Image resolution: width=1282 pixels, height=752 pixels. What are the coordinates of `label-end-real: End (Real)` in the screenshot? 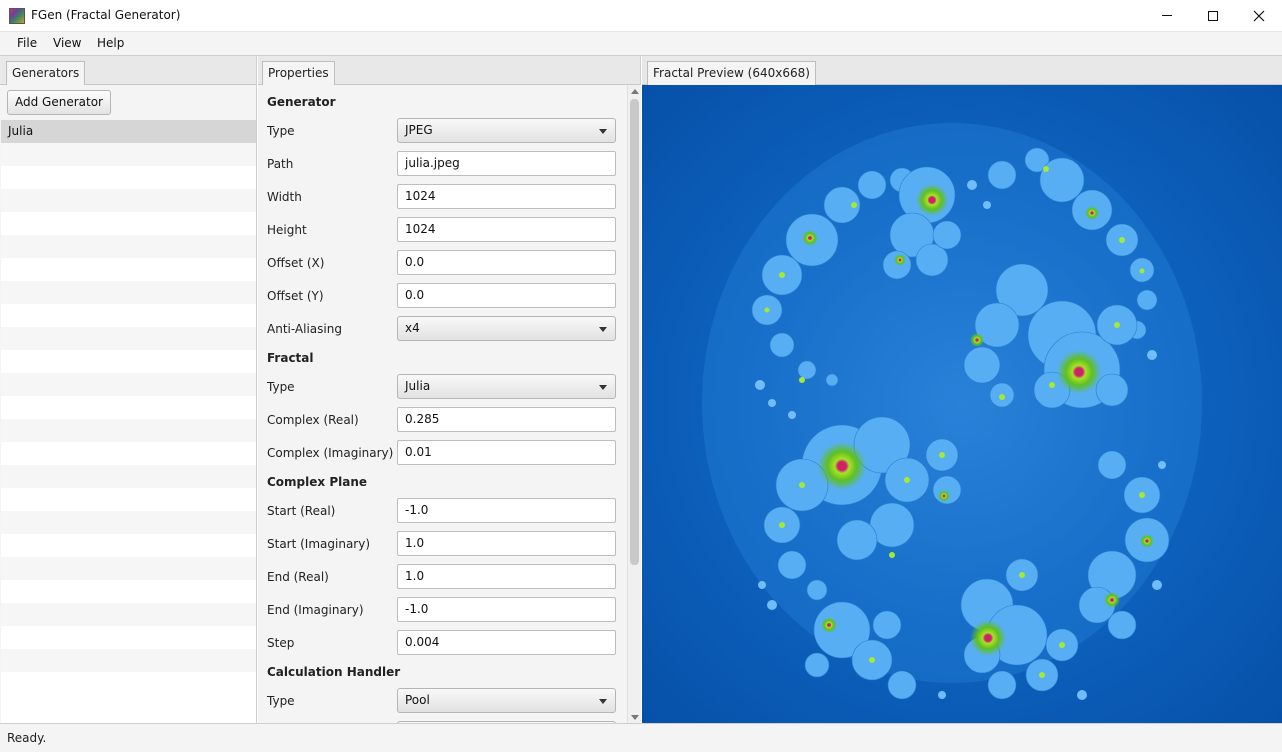 It's located at (298, 577).